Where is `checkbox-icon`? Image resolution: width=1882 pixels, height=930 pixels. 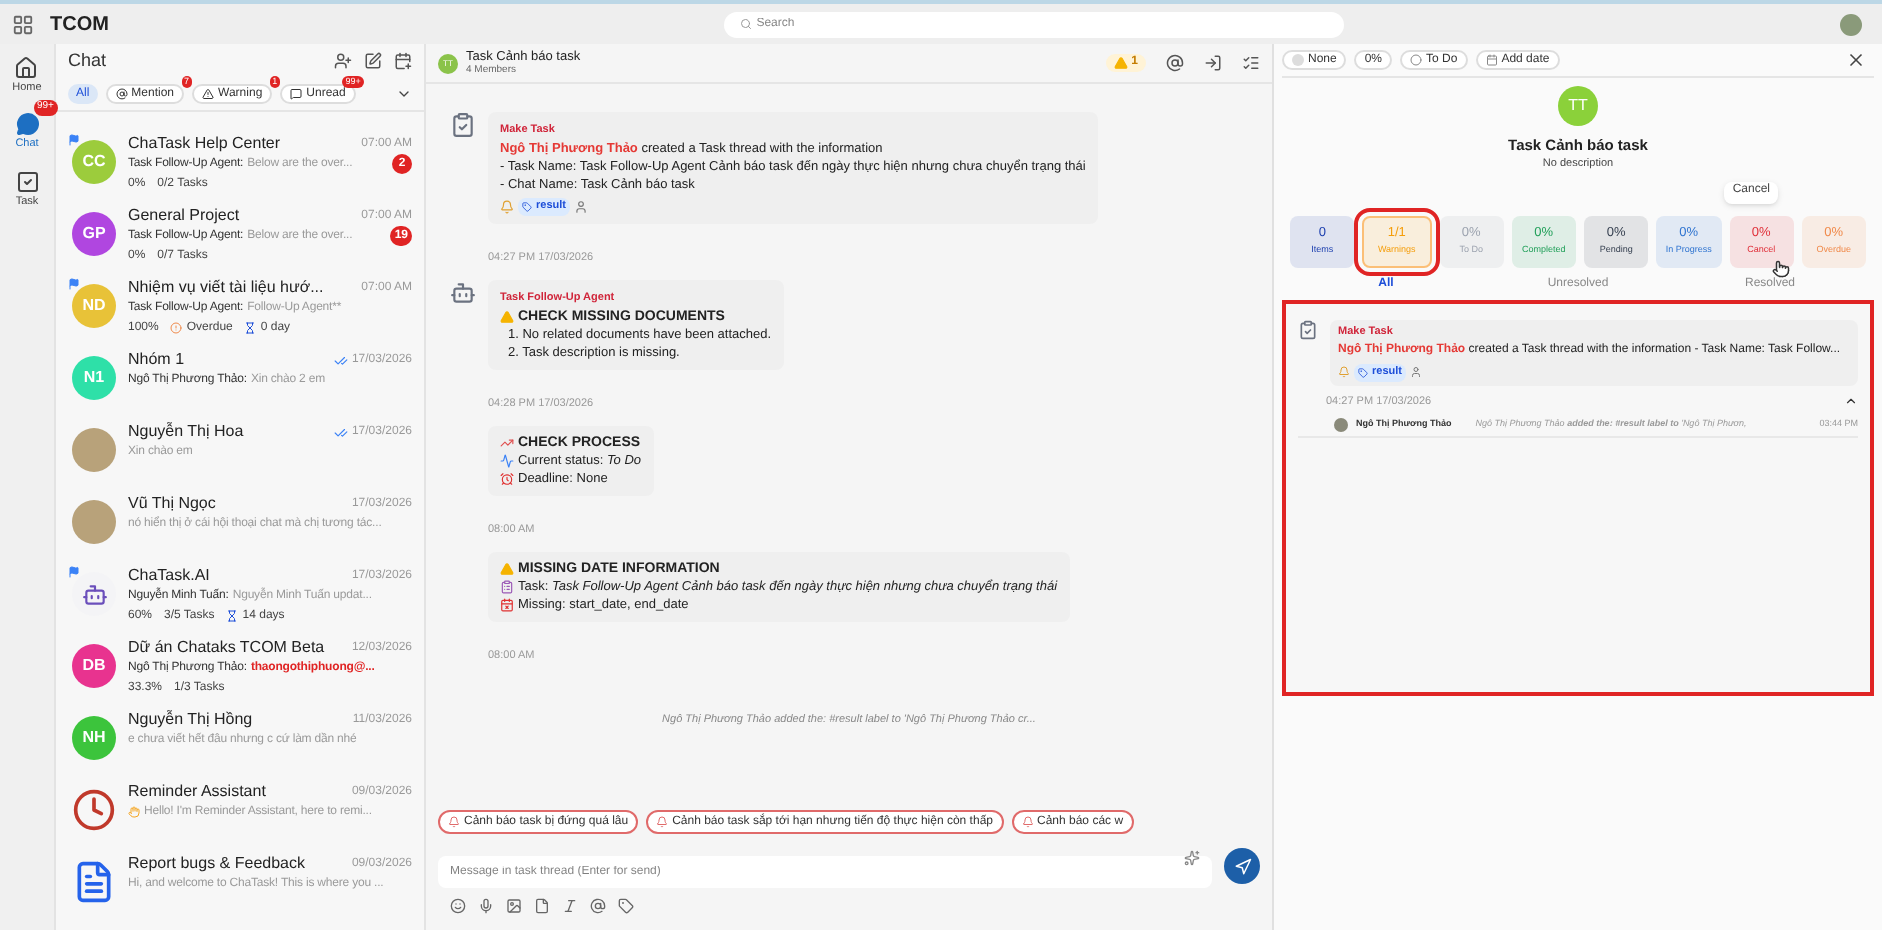
checkbox-icon is located at coordinates (27, 181).